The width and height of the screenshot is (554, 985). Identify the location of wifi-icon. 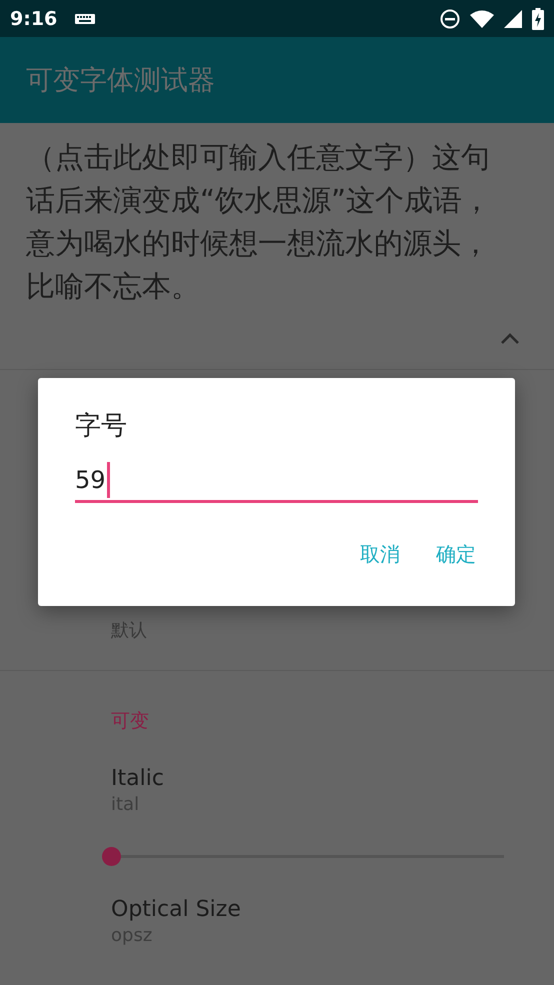
(482, 19).